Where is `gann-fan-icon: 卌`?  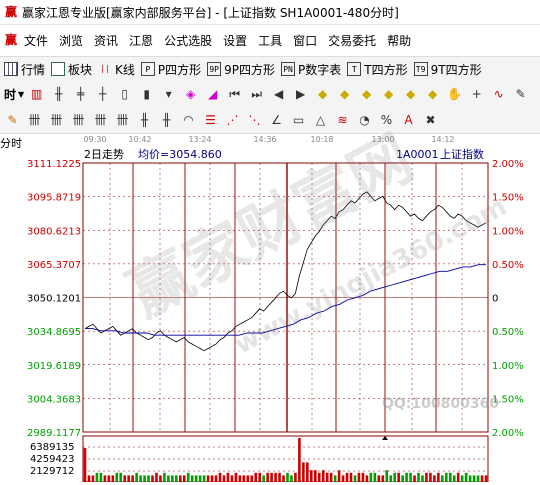
gann-fan-icon: 卌 is located at coordinates (56, 120).